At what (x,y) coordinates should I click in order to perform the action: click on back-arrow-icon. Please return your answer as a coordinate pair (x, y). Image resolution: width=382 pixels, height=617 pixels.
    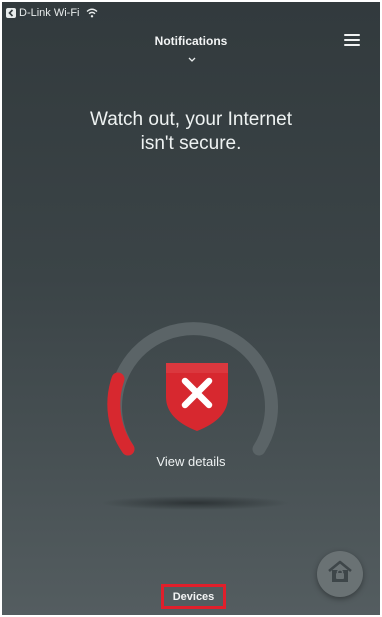
    Looking at the image, I should click on (11, 13).